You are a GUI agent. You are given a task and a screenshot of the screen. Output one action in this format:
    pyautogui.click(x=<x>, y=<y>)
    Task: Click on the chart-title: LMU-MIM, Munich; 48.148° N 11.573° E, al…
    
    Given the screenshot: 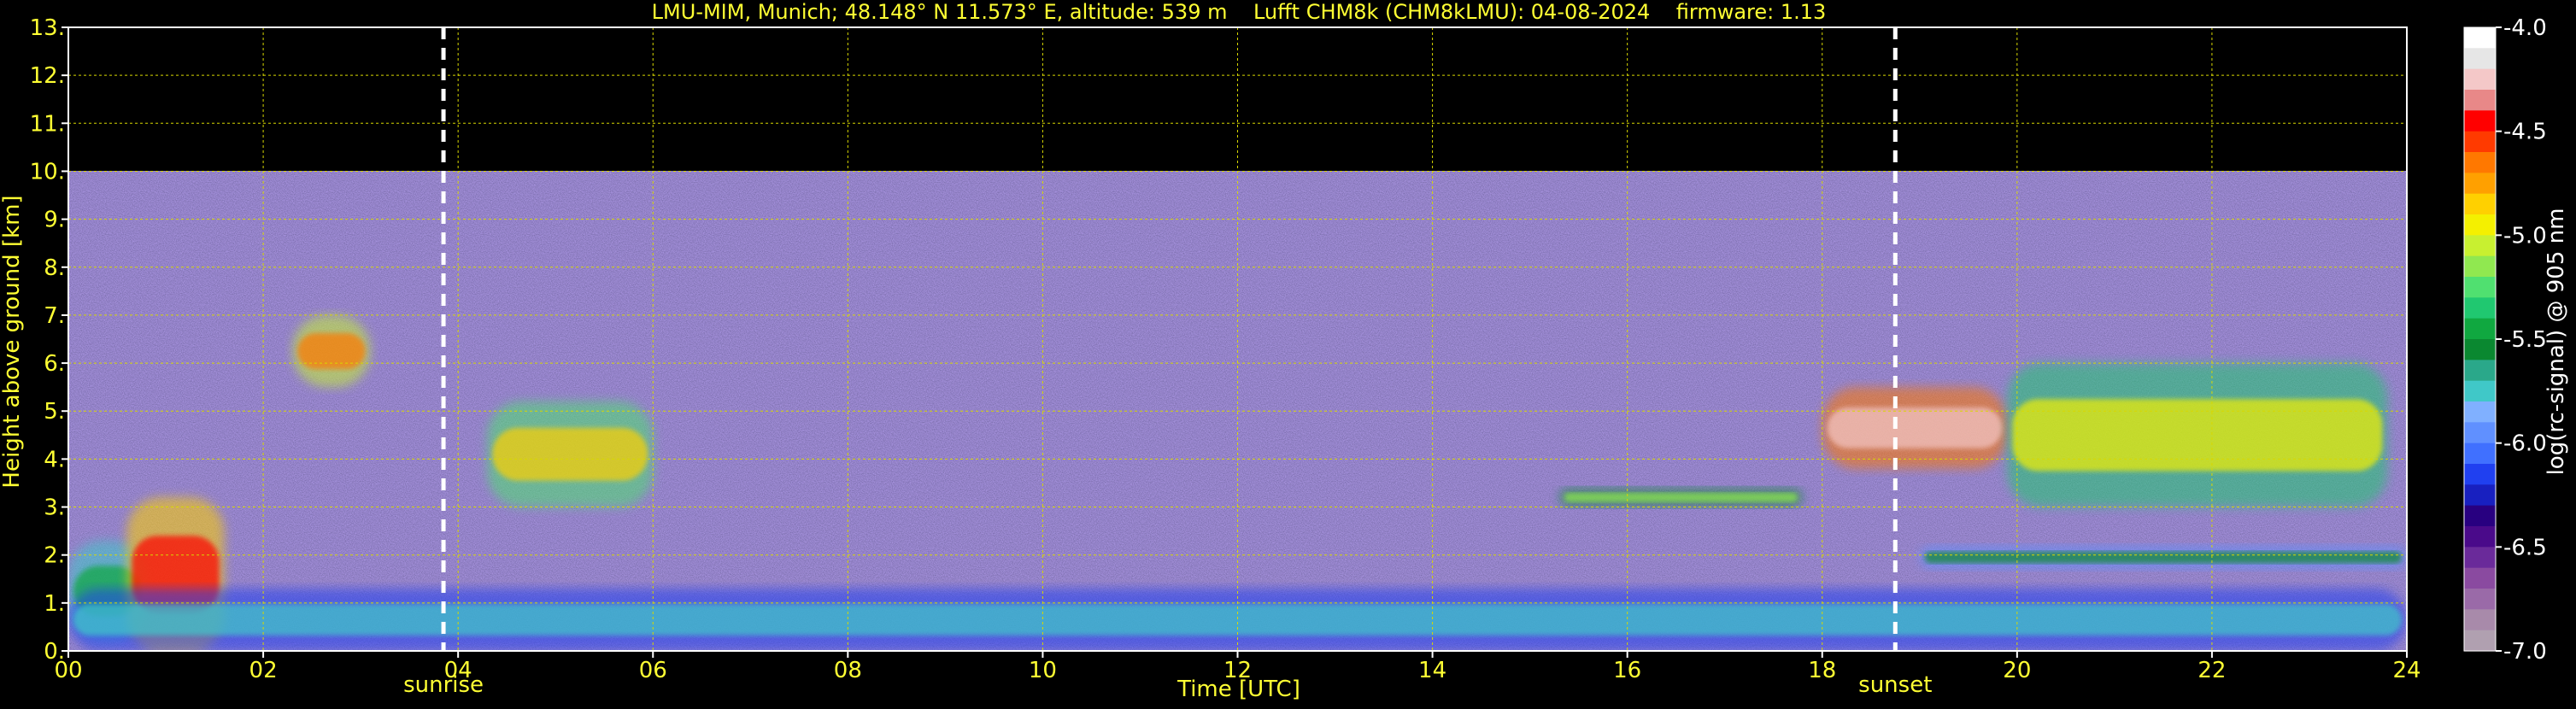 What is the action you would take?
    pyautogui.click(x=1239, y=12)
    